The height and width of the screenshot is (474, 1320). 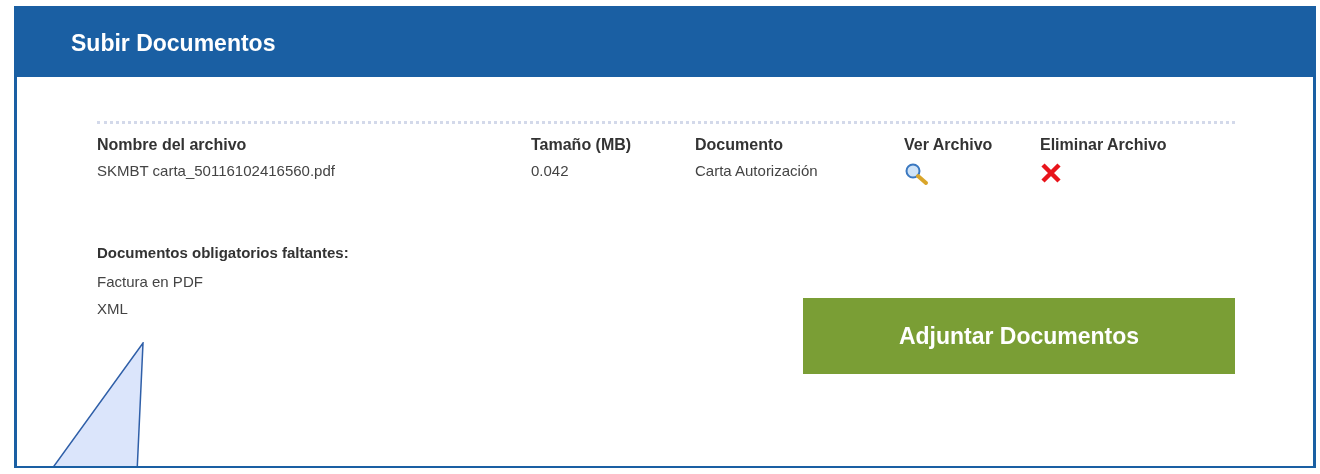 What do you see at coordinates (216, 171) in the screenshot?
I see `table-cell-text: SKMBT carta_50116102416560.pdf` at bounding box center [216, 171].